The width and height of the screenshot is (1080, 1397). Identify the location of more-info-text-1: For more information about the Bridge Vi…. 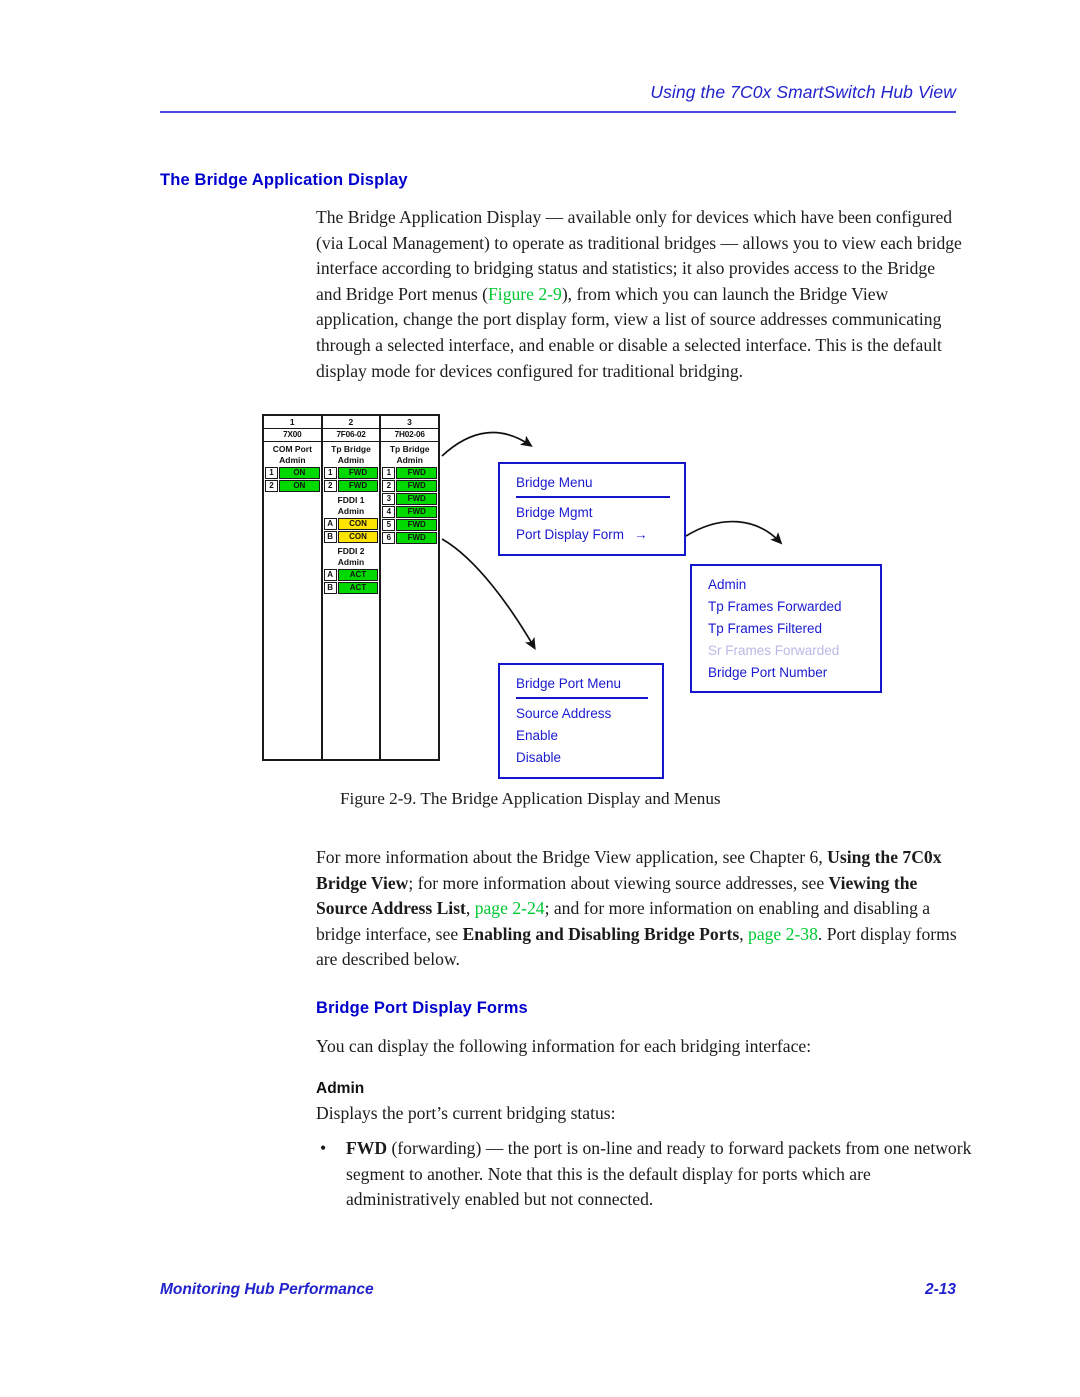
(572, 857).